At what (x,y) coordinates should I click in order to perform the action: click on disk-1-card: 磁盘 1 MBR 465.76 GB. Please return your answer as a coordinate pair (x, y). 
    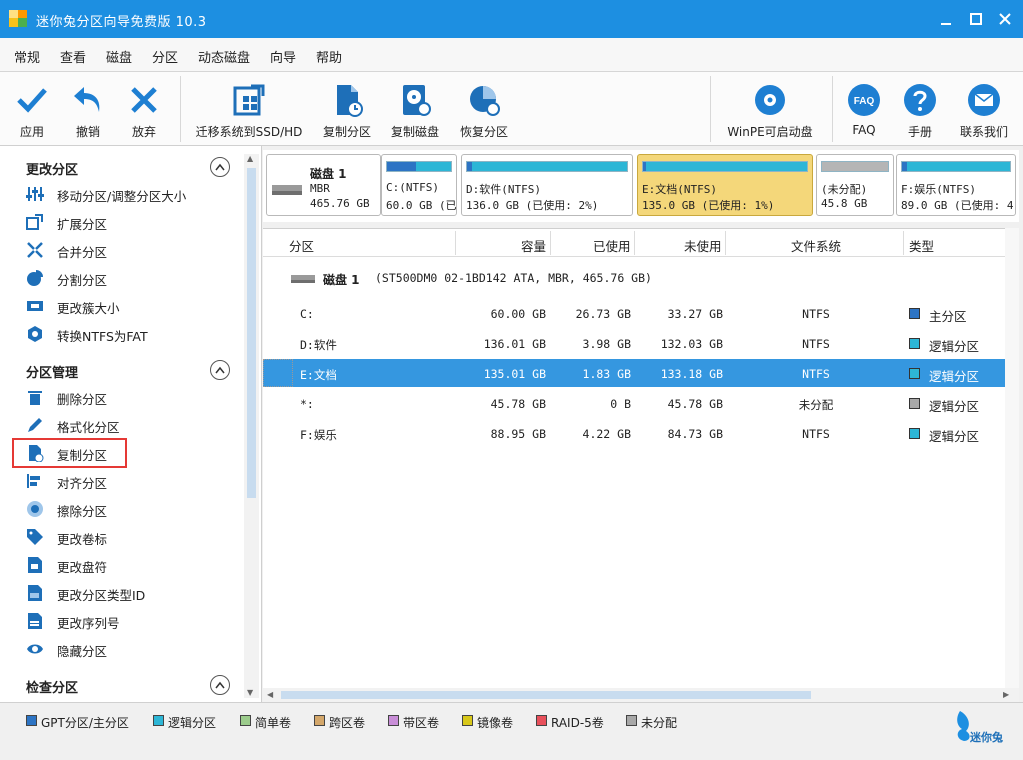
    Looking at the image, I should click on (323, 185).